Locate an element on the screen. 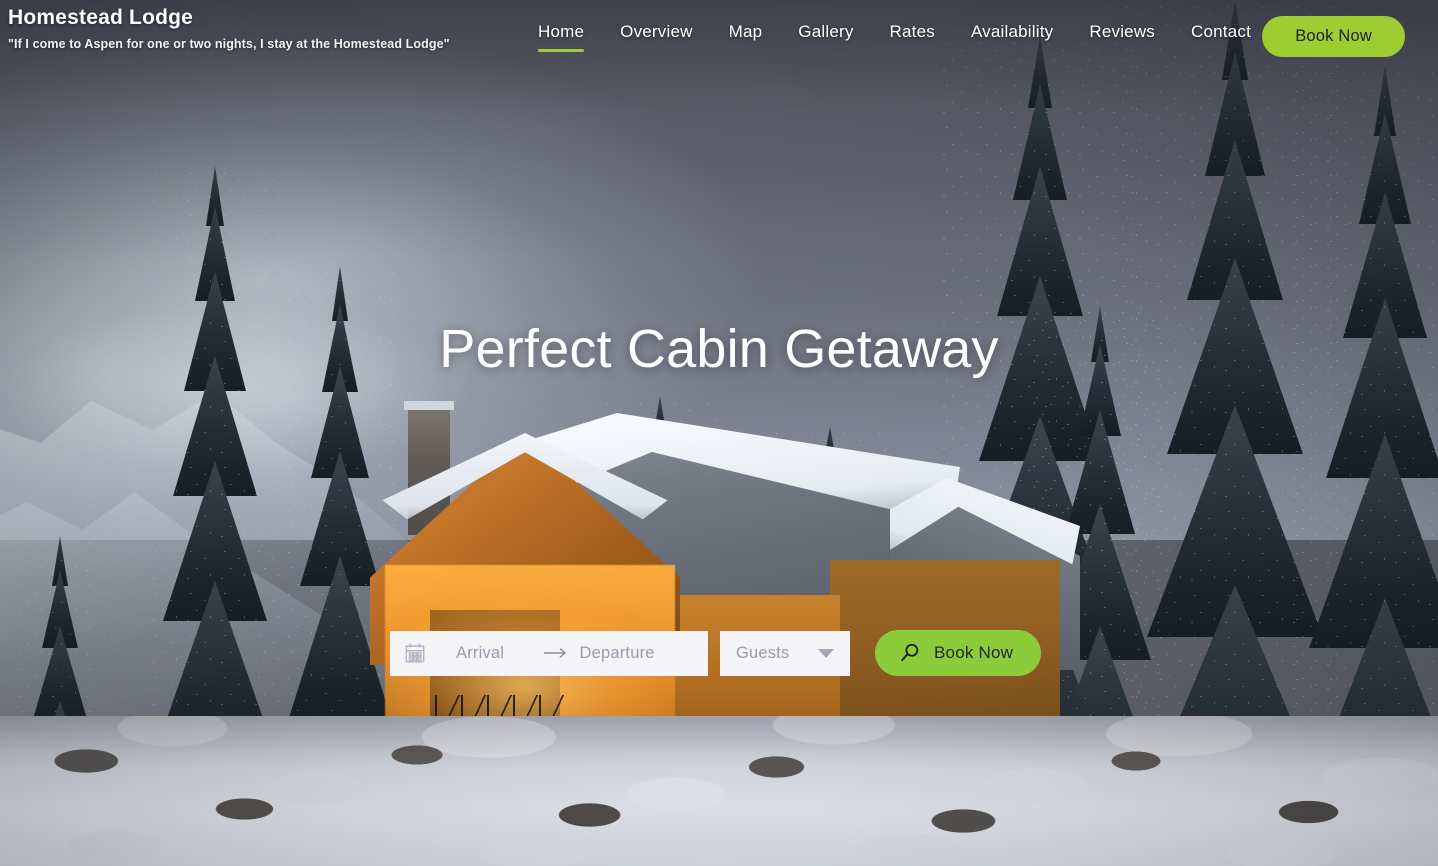 The height and width of the screenshot is (866, 1438). arrow-right-icon is located at coordinates (556, 653).